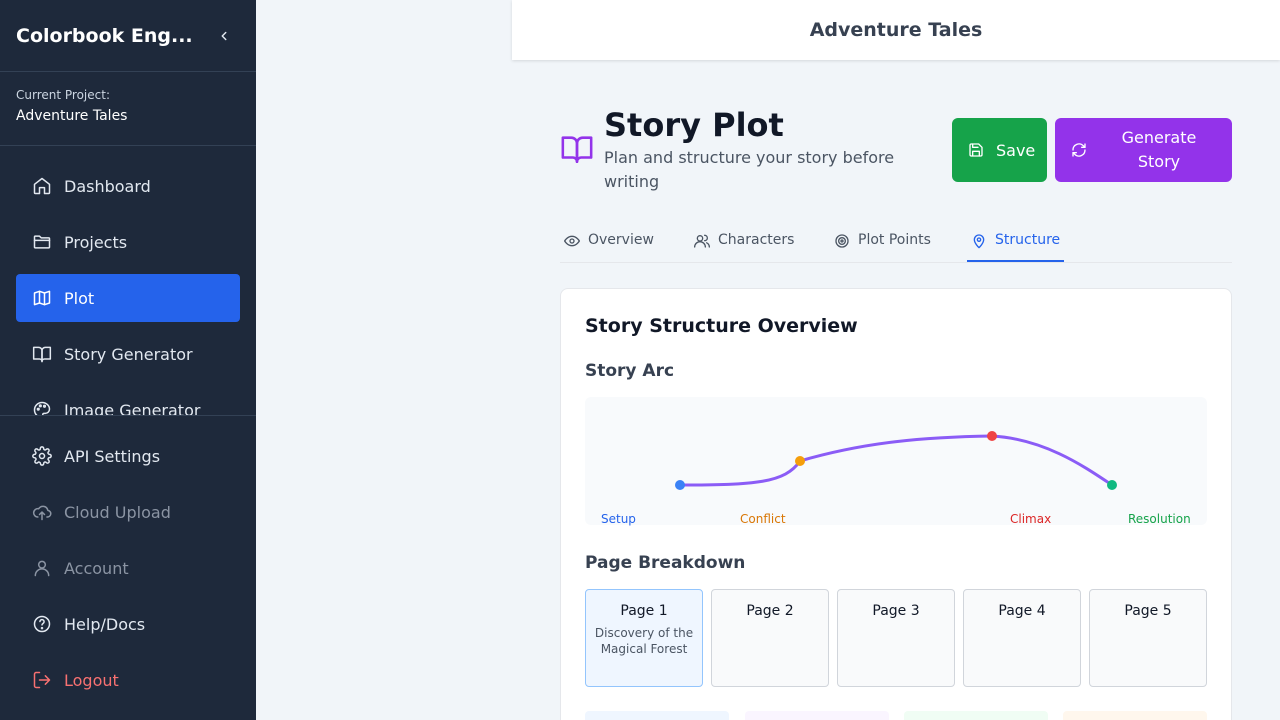 This screenshot has height=720, width=1280. I want to click on sidebar-item-api-settings: API Settings, so click(128, 456).